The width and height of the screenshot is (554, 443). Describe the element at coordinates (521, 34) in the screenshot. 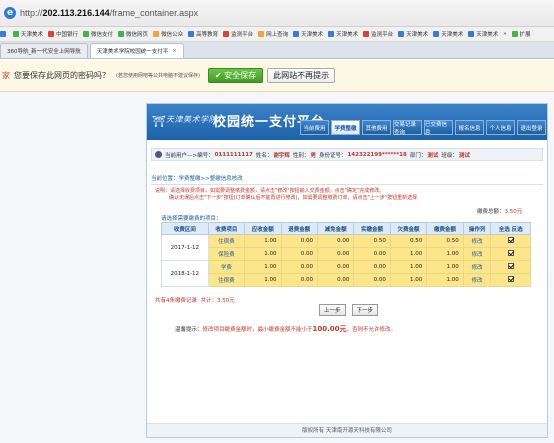

I see `favorite-item: 扩展` at that location.